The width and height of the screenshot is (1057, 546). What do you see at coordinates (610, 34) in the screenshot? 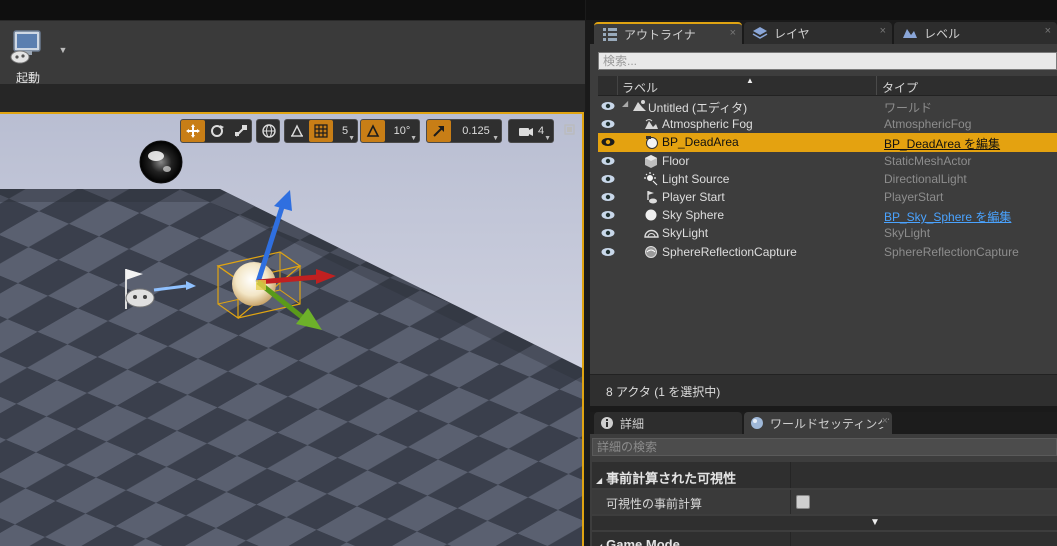
I see `outliner-icon` at bounding box center [610, 34].